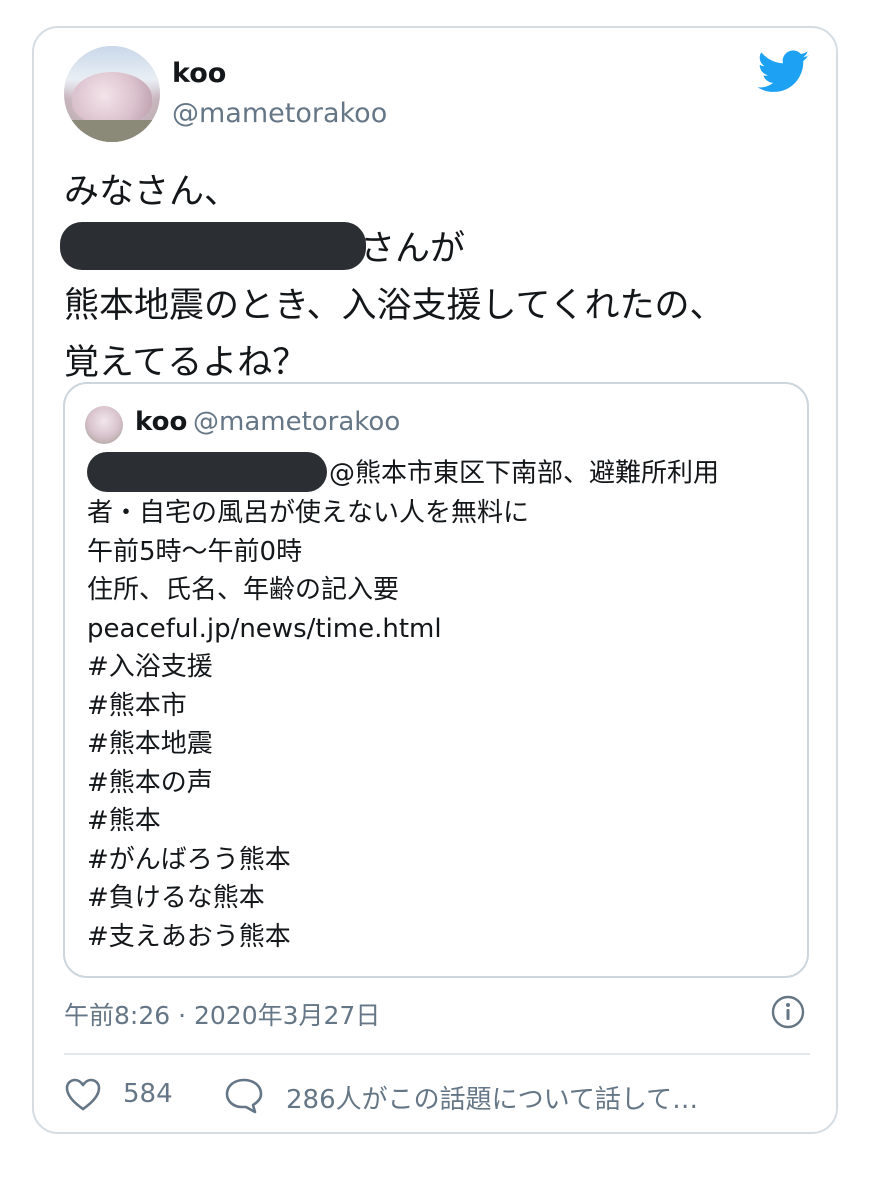 The width and height of the screenshot is (872, 1200). Describe the element at coordinates (442, 667) in the screenshot. I see `hashtag: #入浴支援` at that location.